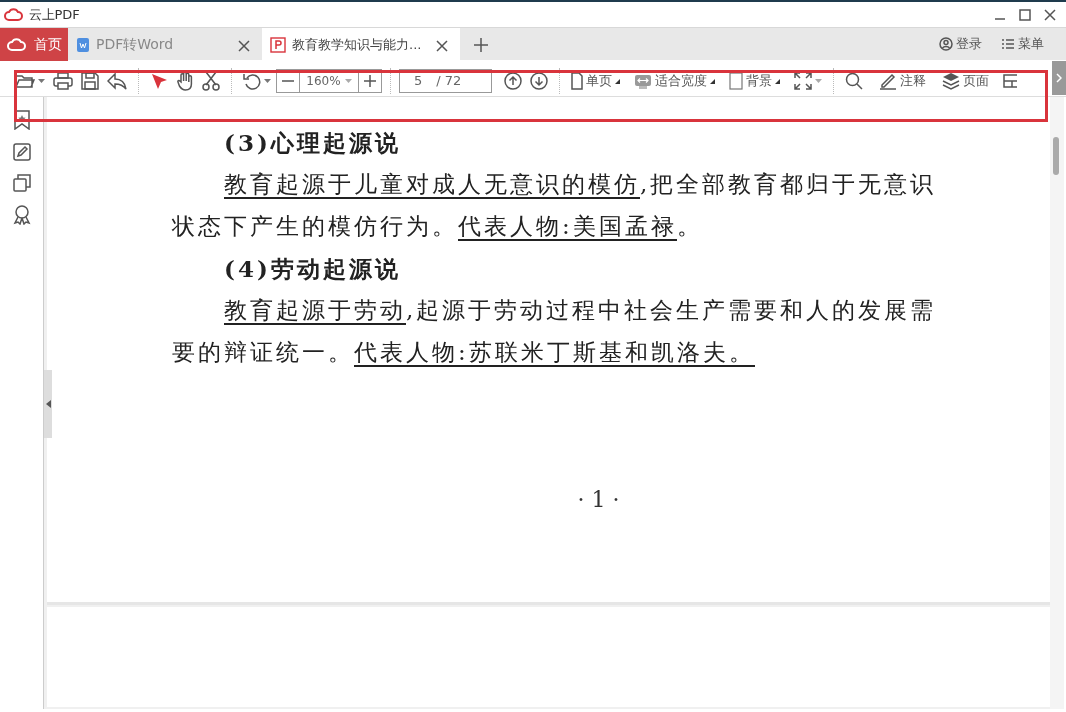  I want to click on section-heading: (4)劳动起源说, so click(312, 269).